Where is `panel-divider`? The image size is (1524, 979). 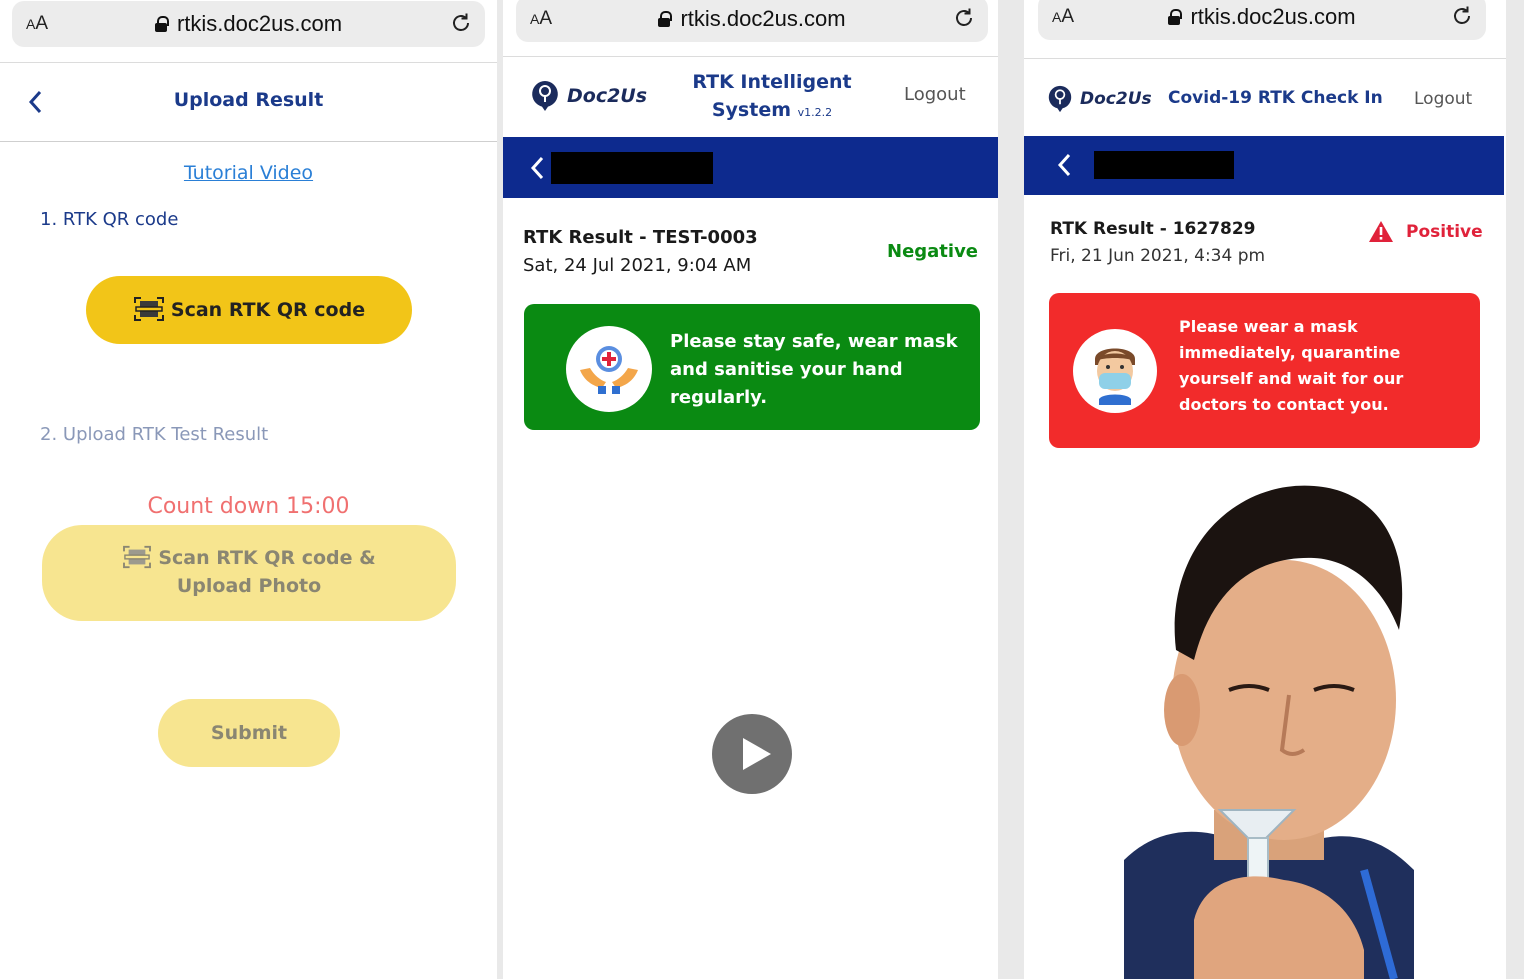 panel-divider is located at coordinates (1011, 489).